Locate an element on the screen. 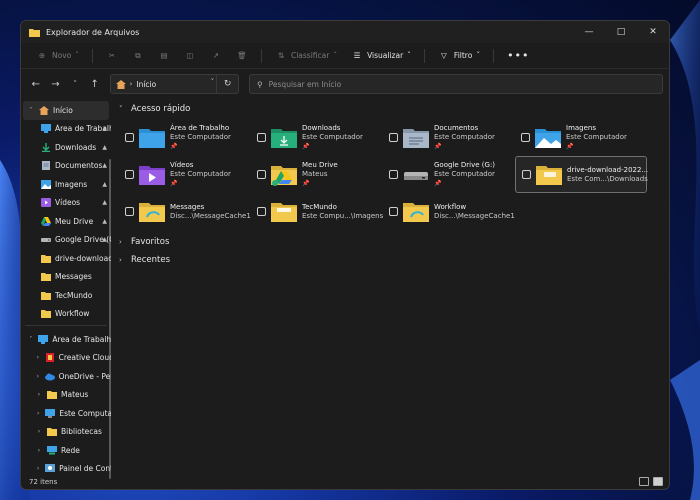  paste-button: ▤ is located at coordinates (164, 56).